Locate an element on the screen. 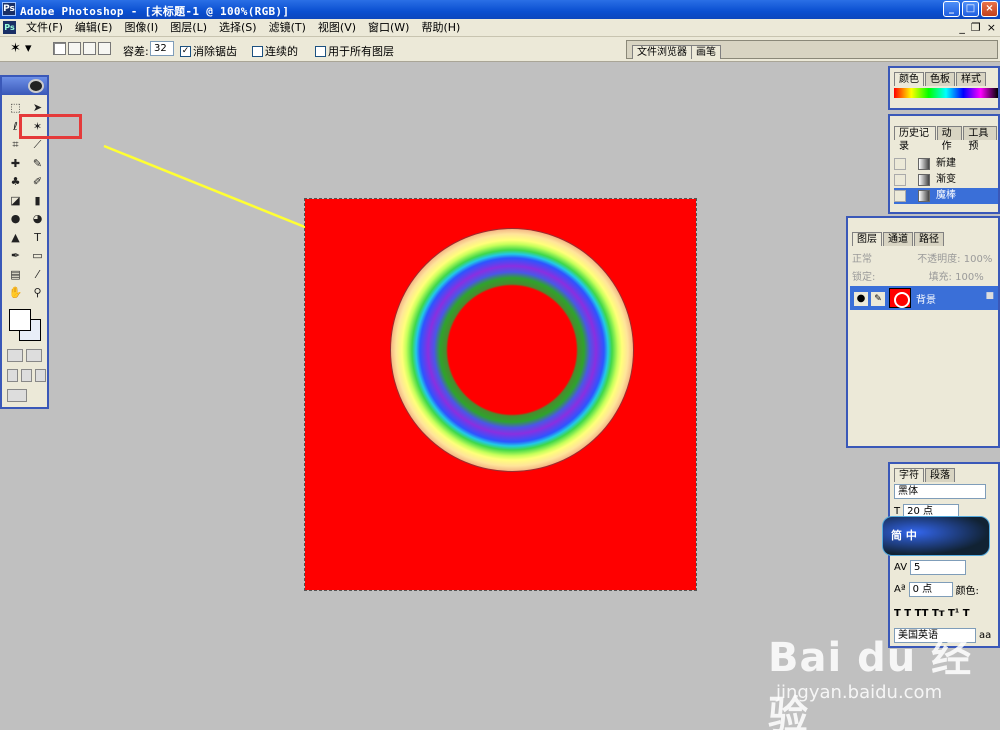  history-item: 渐变 is located at coordinates (946, 180).